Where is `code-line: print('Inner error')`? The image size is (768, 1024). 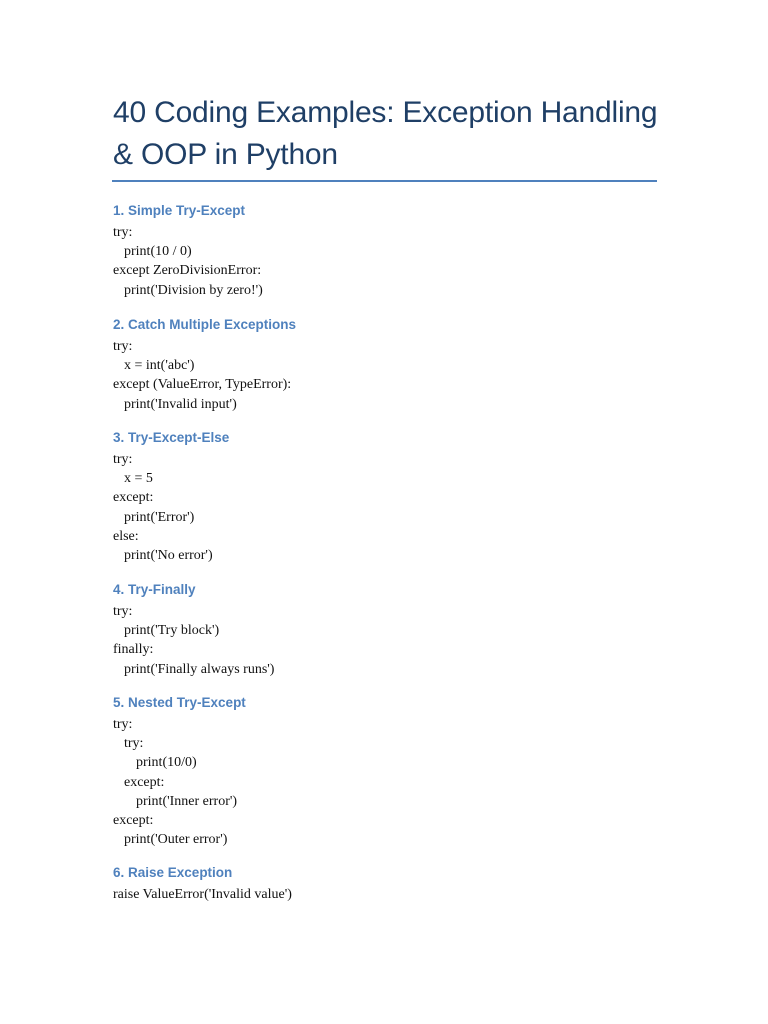 code-line: print('Inner error') is located at coordinates (187, 801).